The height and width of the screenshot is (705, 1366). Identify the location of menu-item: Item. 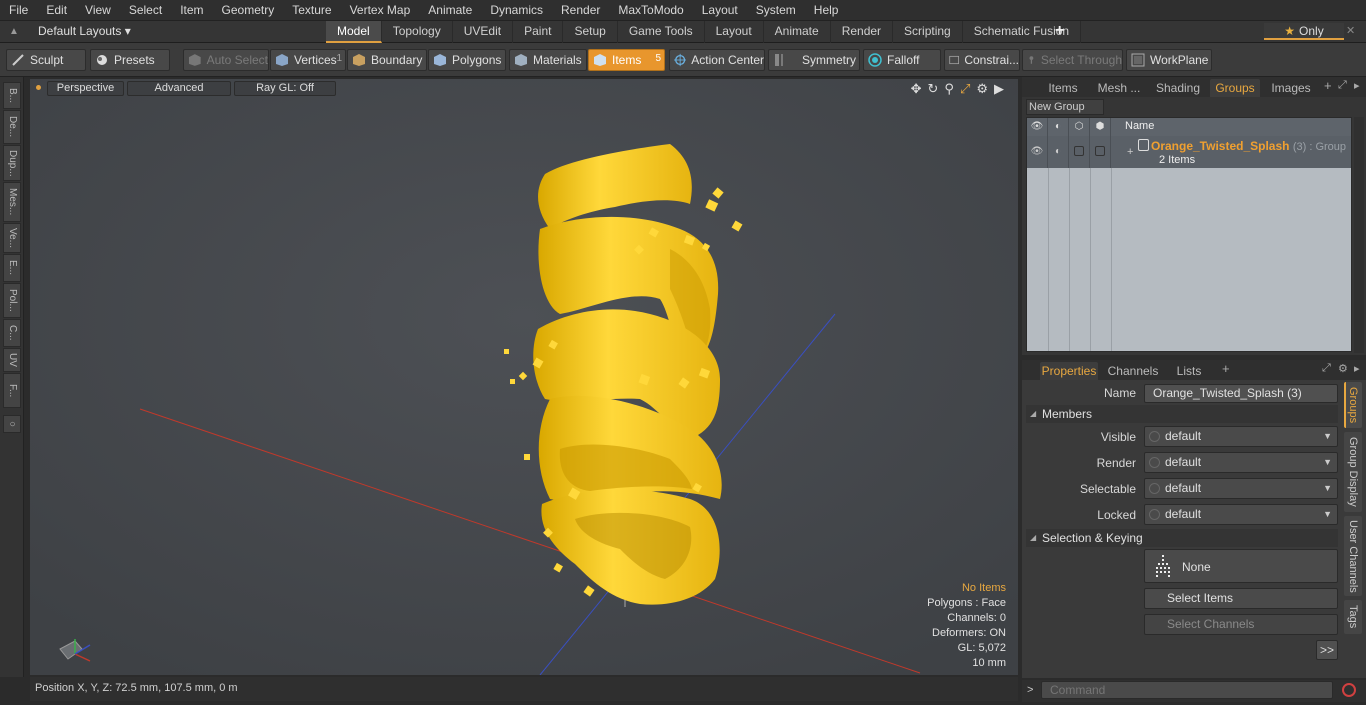
(191, 10).